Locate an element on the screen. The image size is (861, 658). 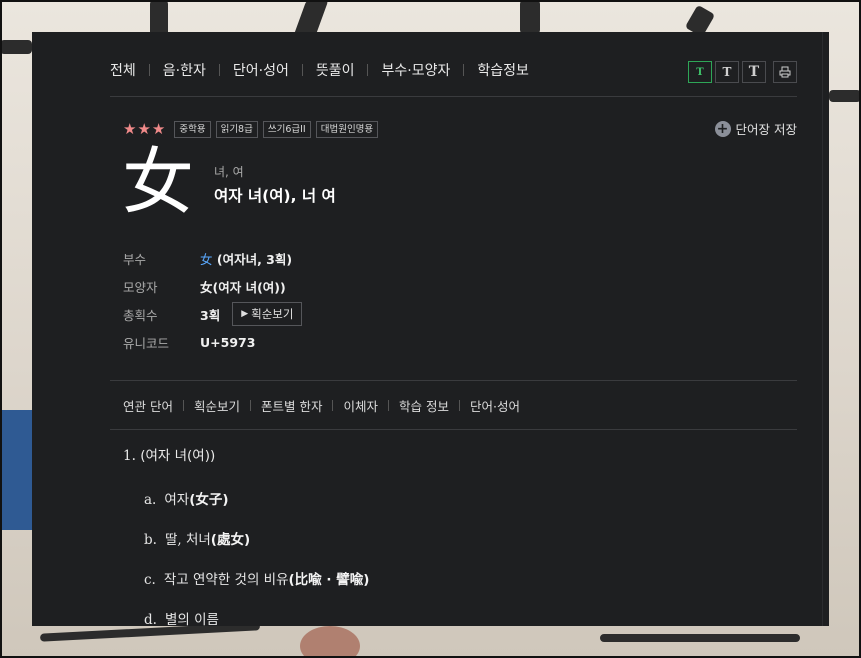
level-tag: 쓰기6급II is located at coordinates (286, 129).